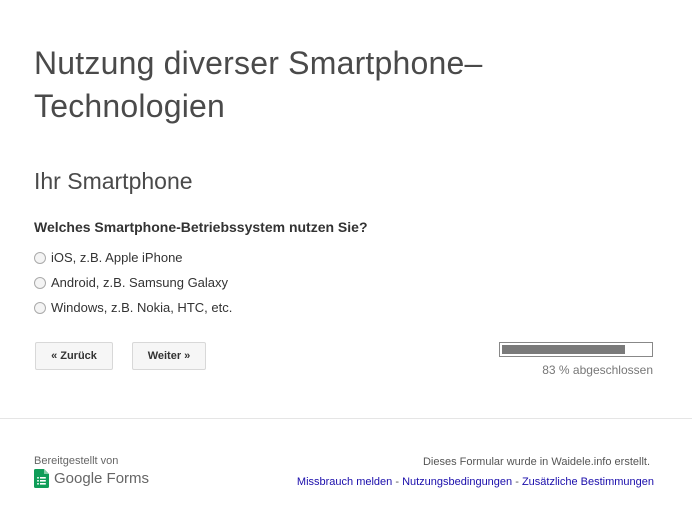 Image resolution: width=692 pixels, height=523 pixels. I want to click on section-title: Ihr Smartphone, so click(113, 181).